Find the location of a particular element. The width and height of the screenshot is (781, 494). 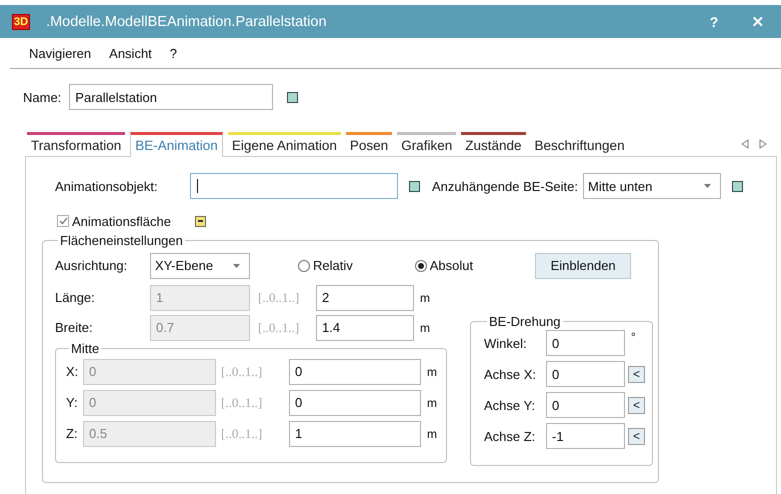

value-field: -1 is located at coordinates (585, 436).